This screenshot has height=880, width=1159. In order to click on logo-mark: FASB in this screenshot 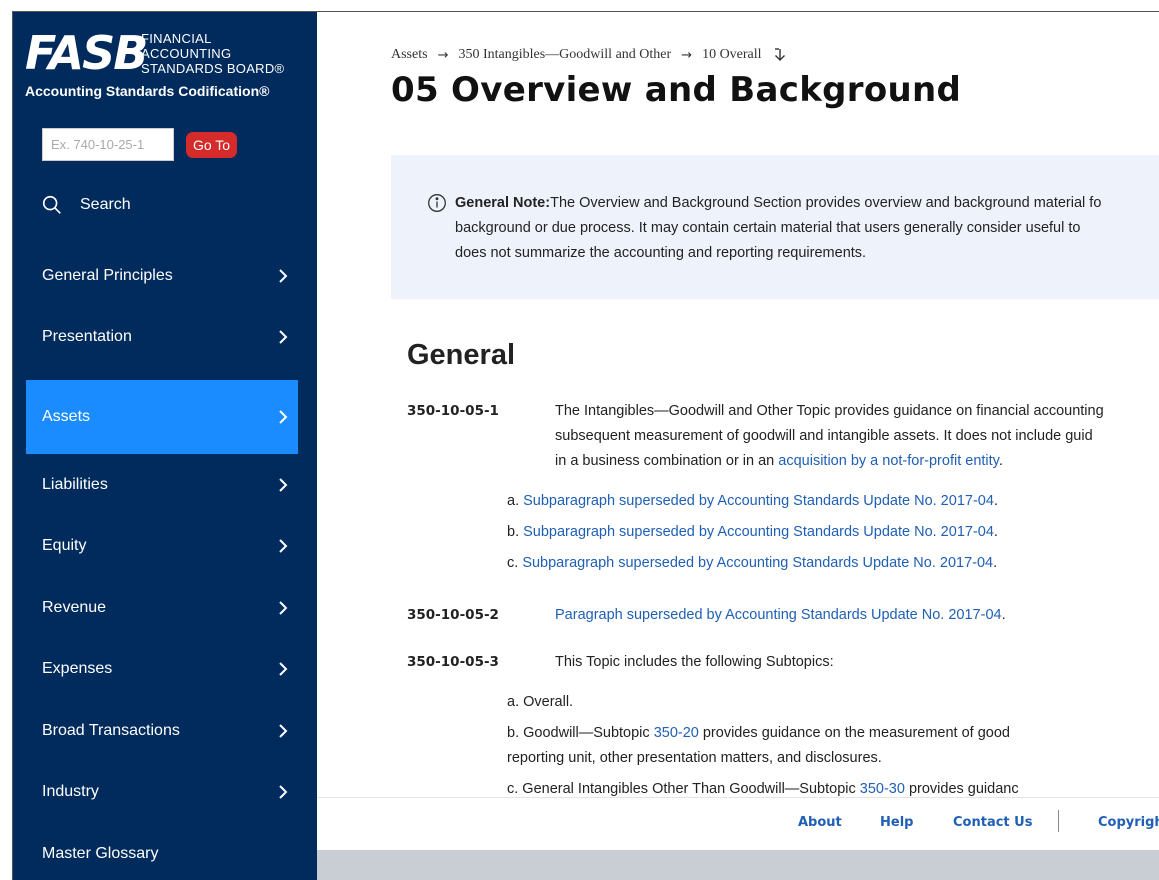, I will do `click(86, 53)`.